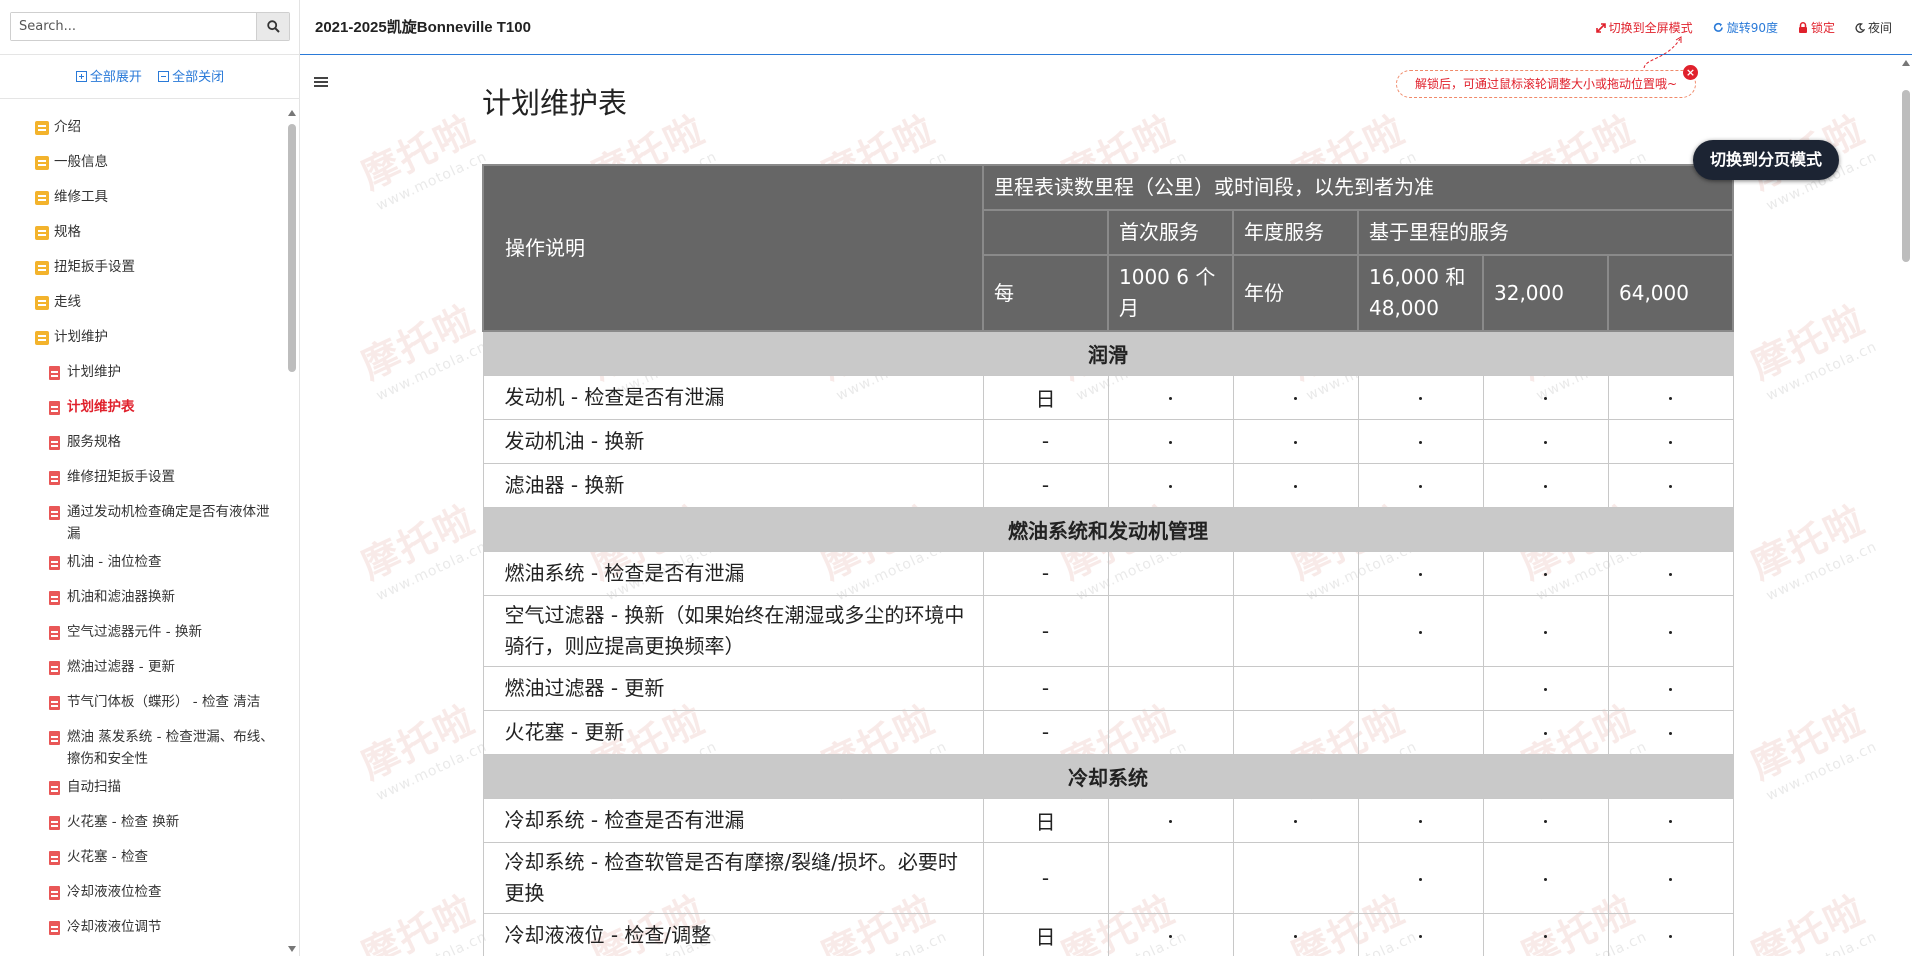 The image size is (1912, 956). What do you see at coordinates (1108, 732) in the screenshot?
I see `table-row: 火花塞 - 更新 -` at bounding box center [1108, 732].